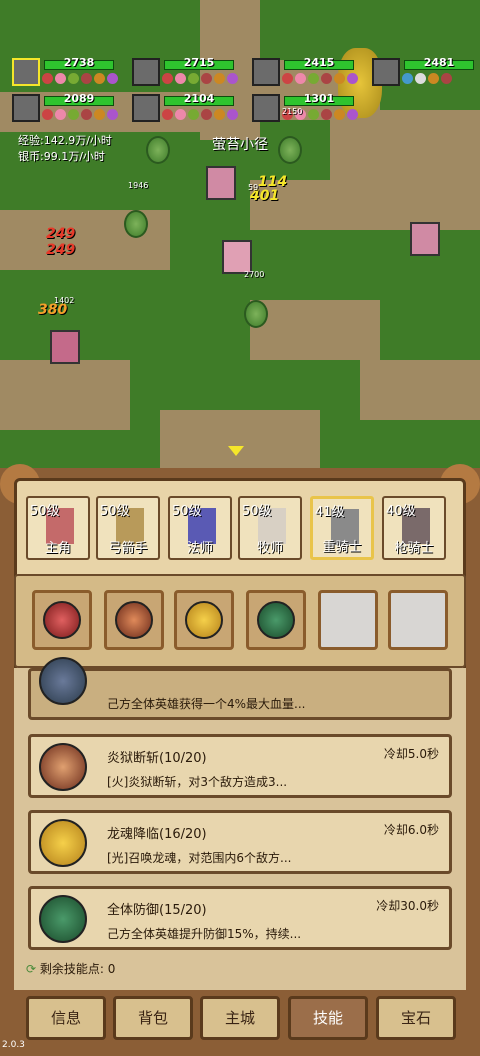 The width and height of the screenshot is (480, 1056). I want to click on hp-value: 2715, so click(199, 62).